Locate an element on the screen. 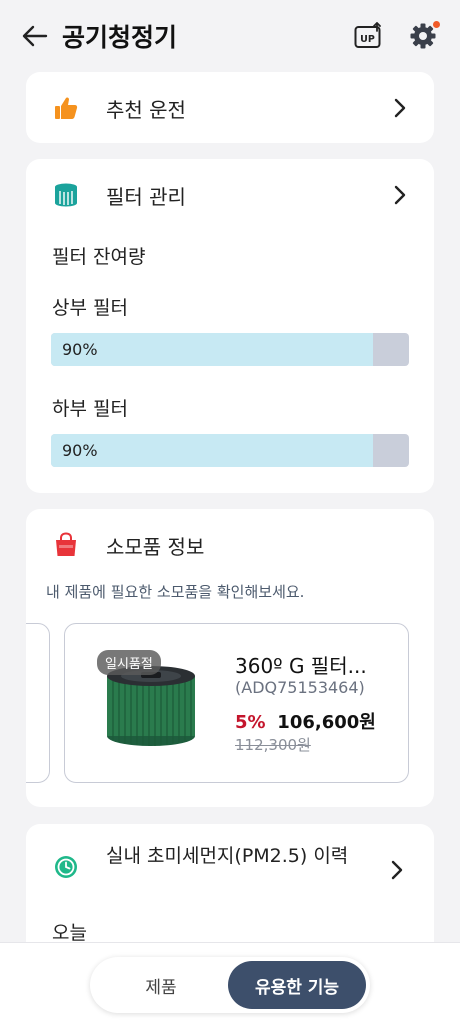 The height and width of the screenshot is (1024, 460). bottom-filter-value: 90% is located at coordinates (80, 450).